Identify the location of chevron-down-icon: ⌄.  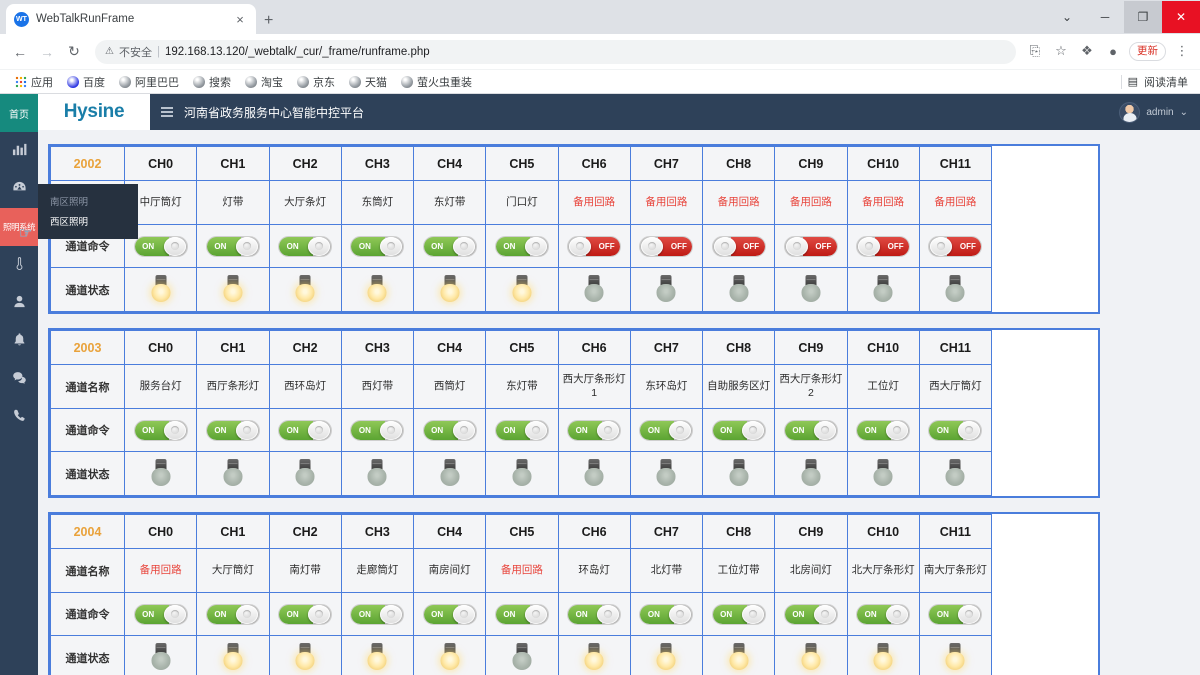
(1067, 17).